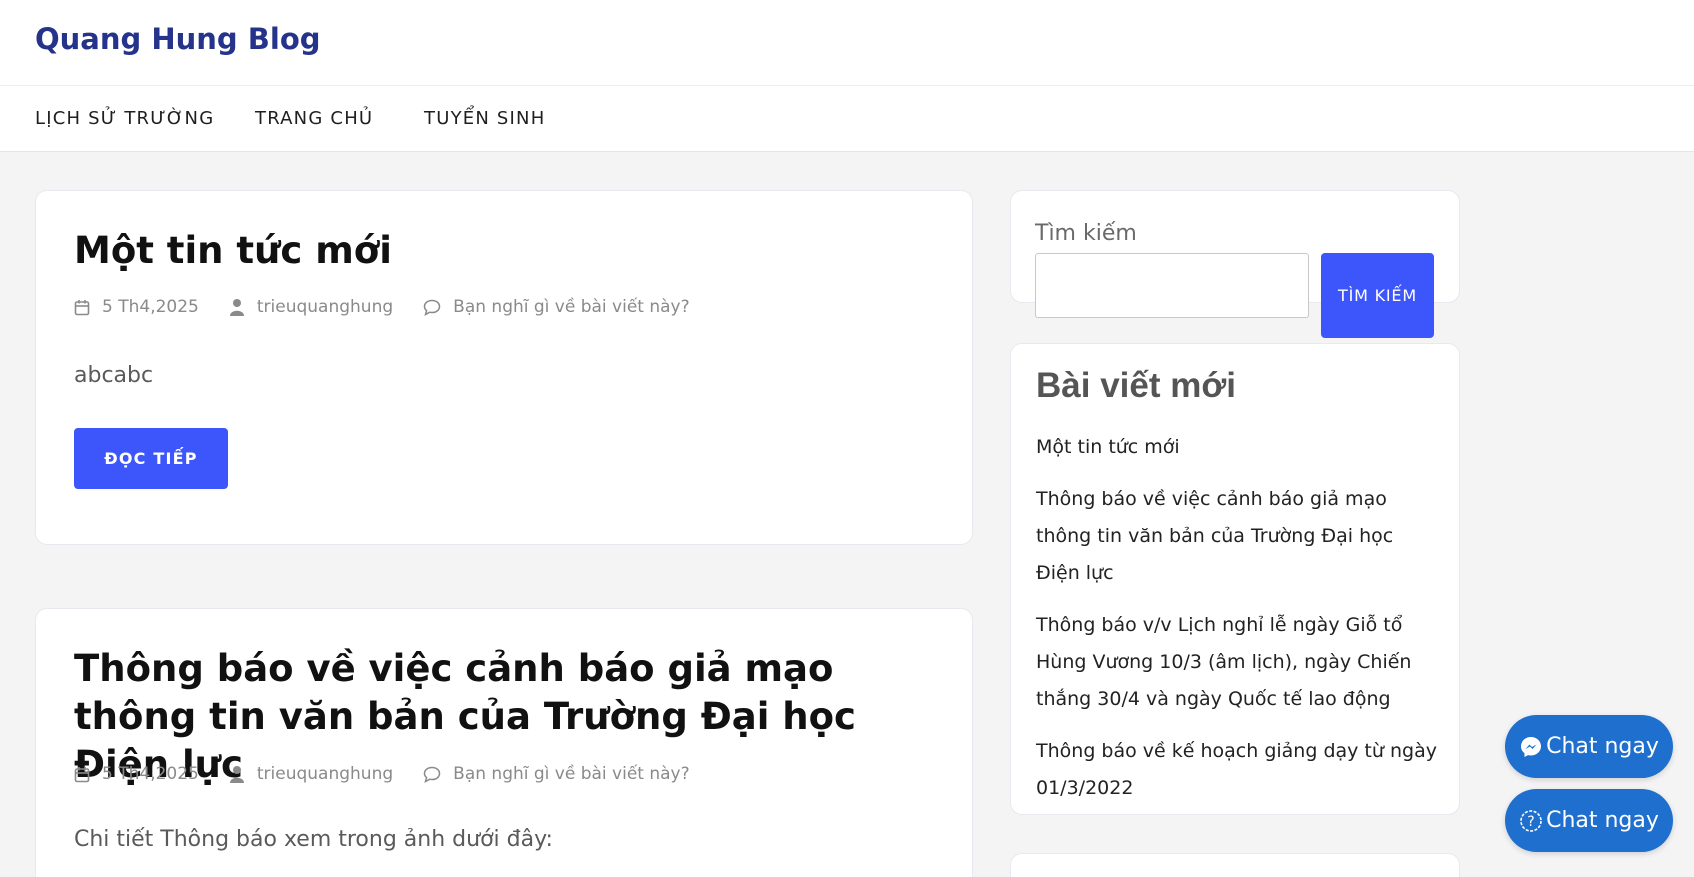 The width and height of the screenshot is (1694, 877). I want to click on sidebar-widget, so click(1235, 865).